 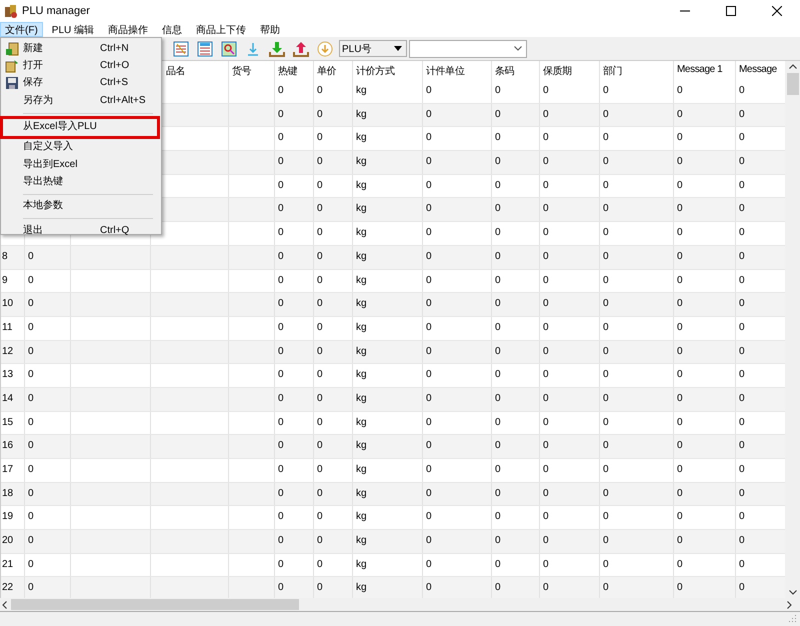 What do you see at coordinates (375, 71) in the screenshot?
I see `column-header: 计价方式` at bounding box center [375, 71].